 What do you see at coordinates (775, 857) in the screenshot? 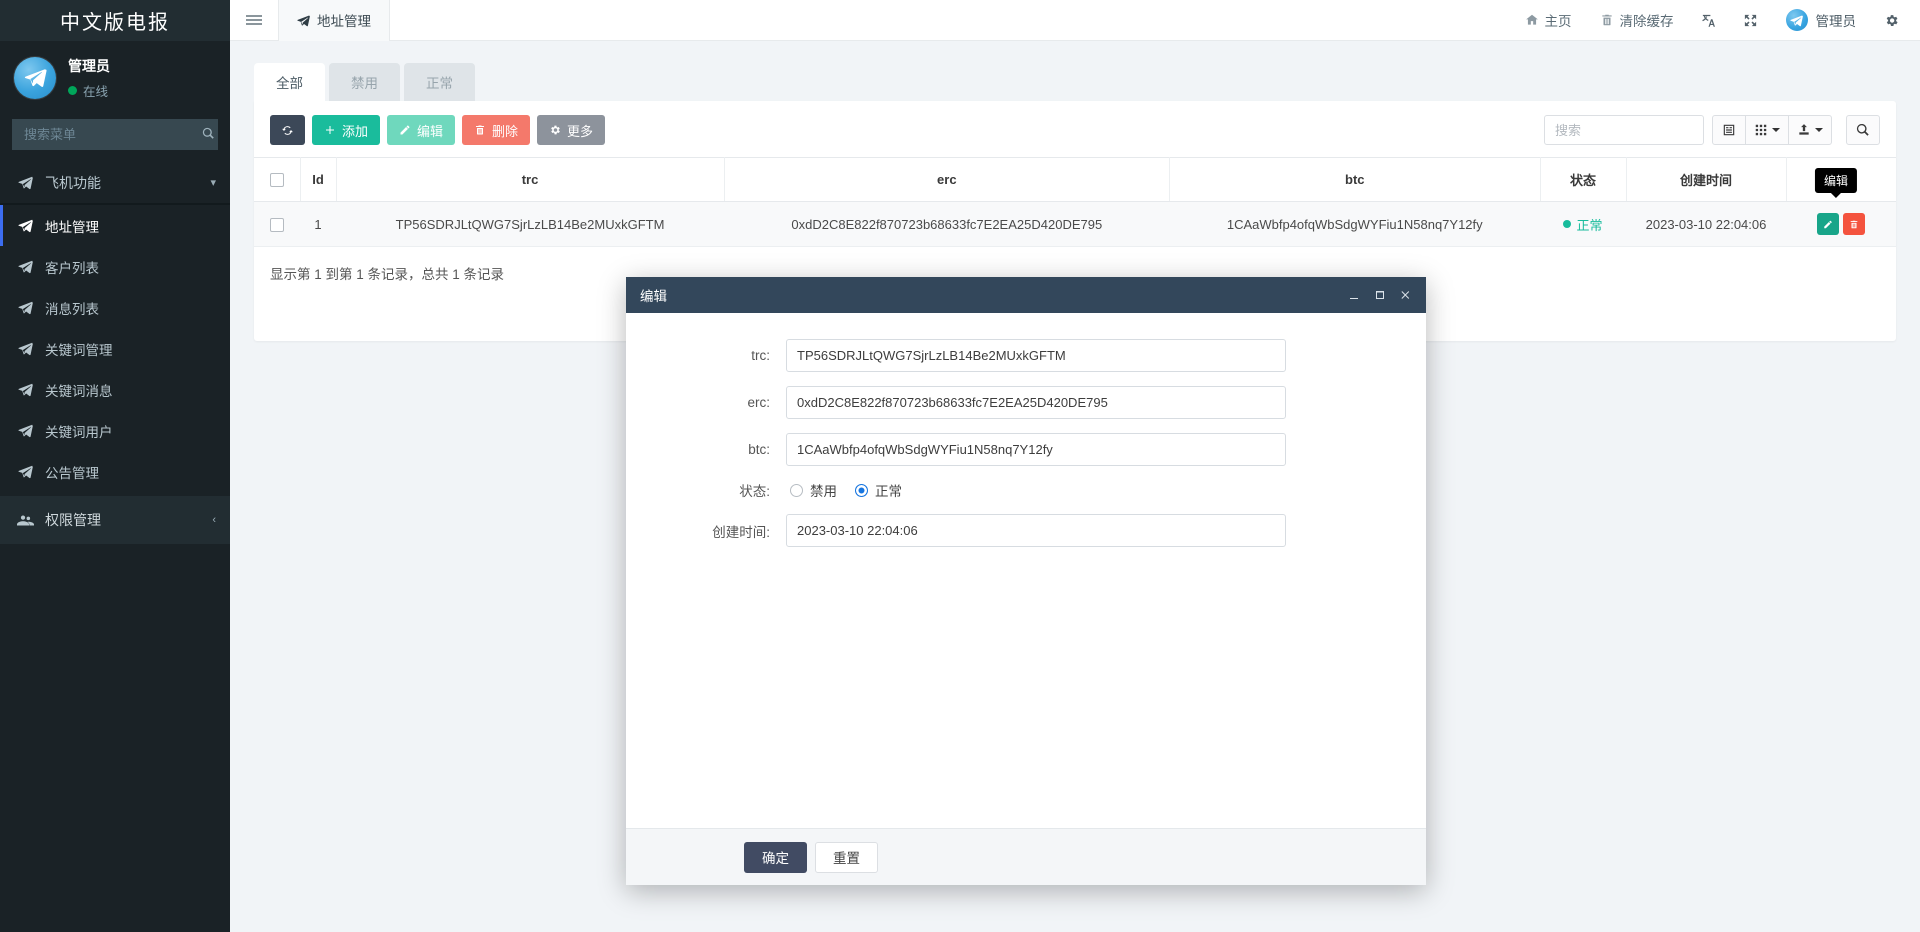
I see `confirm-button: 确定` at bounding box center [775, 857].